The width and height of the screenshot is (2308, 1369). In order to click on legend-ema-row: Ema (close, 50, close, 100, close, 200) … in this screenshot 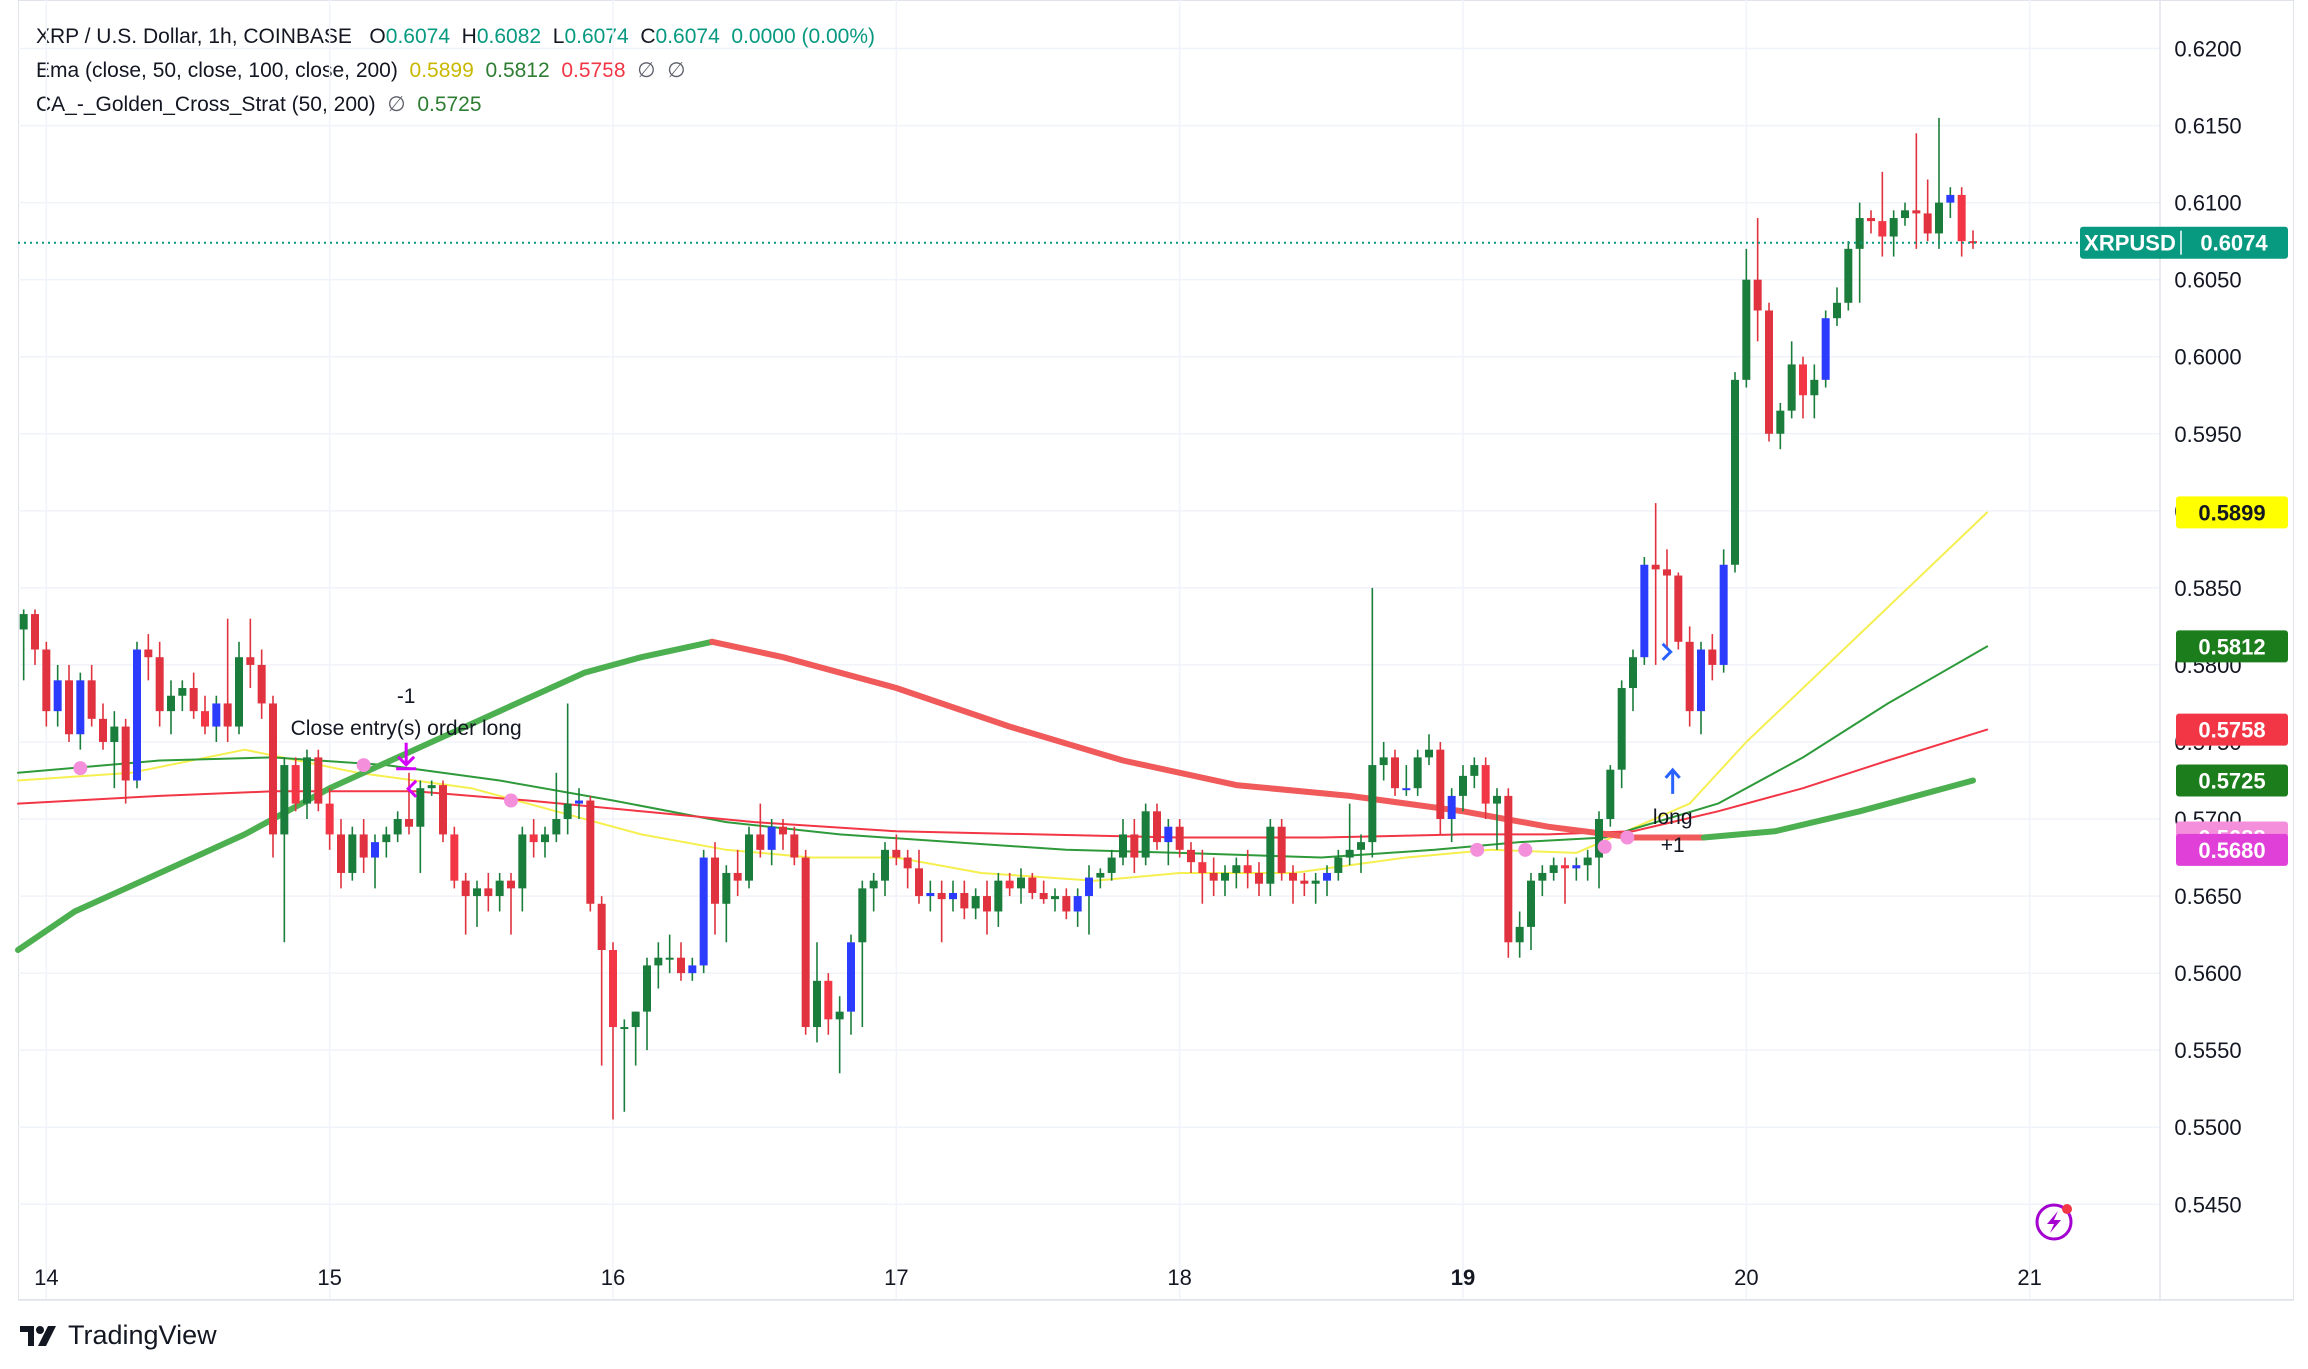, I will do `click(455, 71)`.